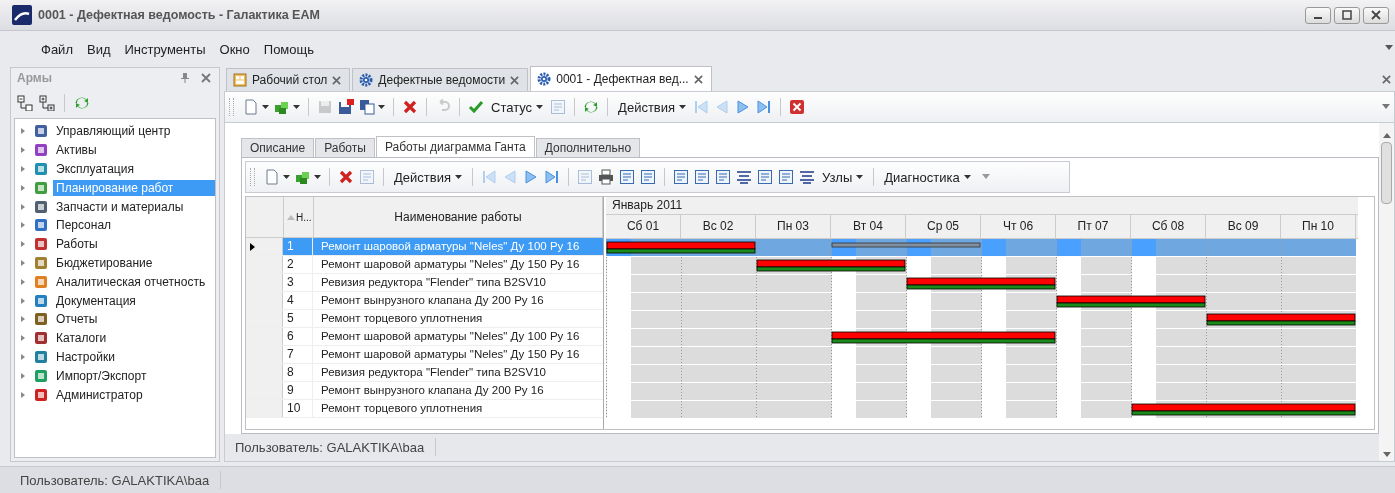 The height and width of the screenshot is (493, 1395). What do you see at coordinates (842, 177) in the screenshot?
I see `menu-button: Узлы` at bounding box center [842, 177].